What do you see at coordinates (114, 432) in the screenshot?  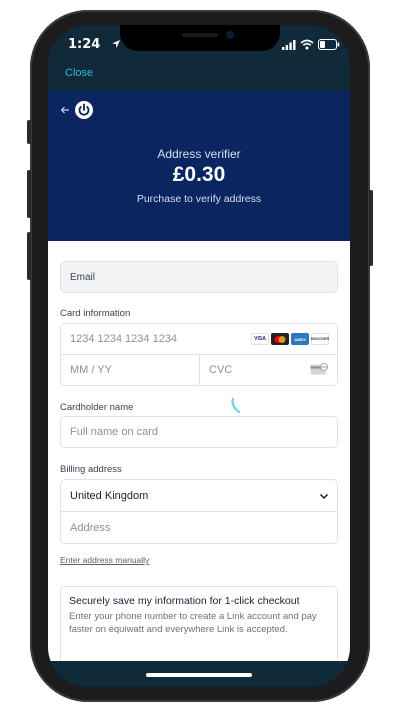 I see `cardholder-placeholder: Full name on card` at bounding box center [114, 432].